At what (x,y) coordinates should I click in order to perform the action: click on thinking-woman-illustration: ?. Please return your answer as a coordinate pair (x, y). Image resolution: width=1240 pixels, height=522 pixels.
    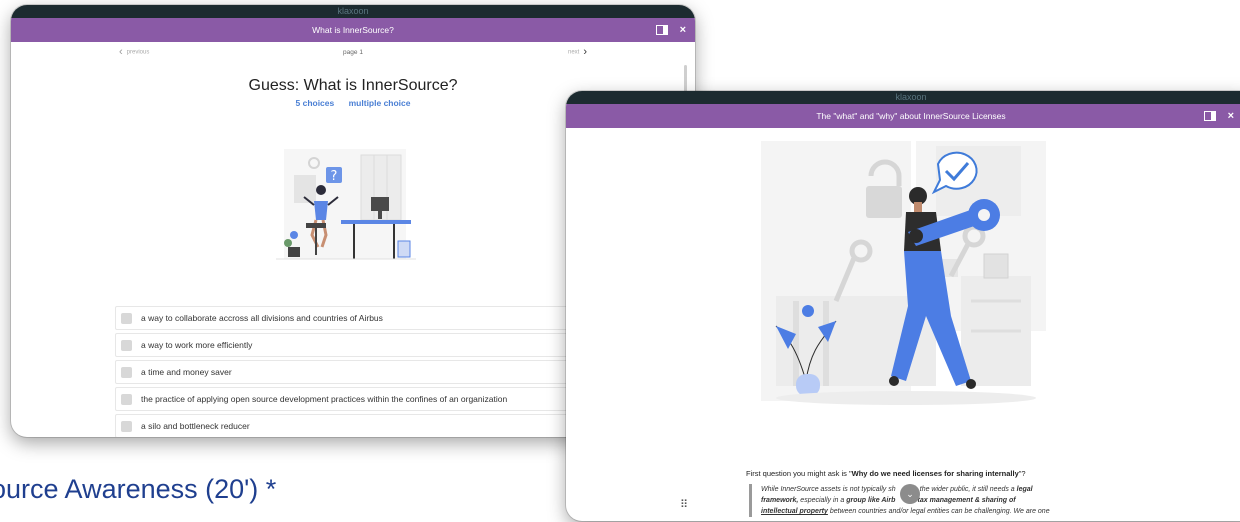
    Looking at the image, I should click on (346, 204).